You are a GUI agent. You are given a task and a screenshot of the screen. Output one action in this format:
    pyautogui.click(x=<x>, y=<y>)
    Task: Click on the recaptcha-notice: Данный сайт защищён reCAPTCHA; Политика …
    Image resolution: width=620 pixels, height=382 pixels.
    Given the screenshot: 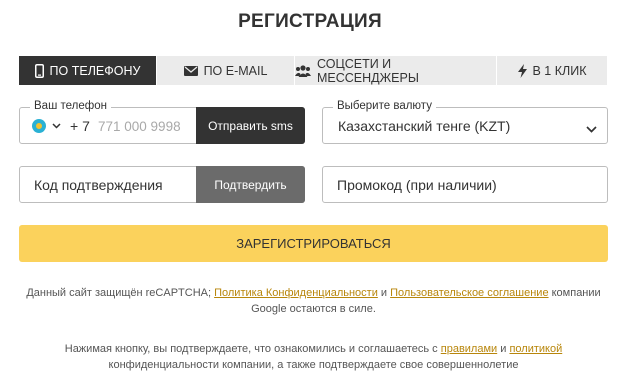 What is the action you would take?
    pyautogui.click(x=313, y=301)
    